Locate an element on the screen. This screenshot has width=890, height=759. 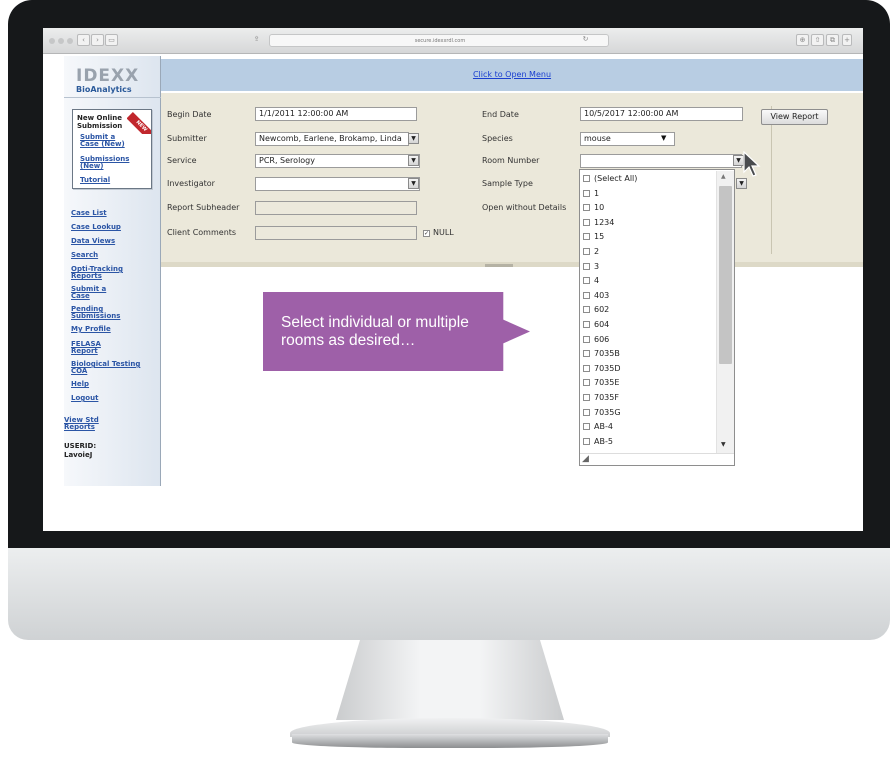
room-number-label: Room Number is located at coordinates (511, 160).